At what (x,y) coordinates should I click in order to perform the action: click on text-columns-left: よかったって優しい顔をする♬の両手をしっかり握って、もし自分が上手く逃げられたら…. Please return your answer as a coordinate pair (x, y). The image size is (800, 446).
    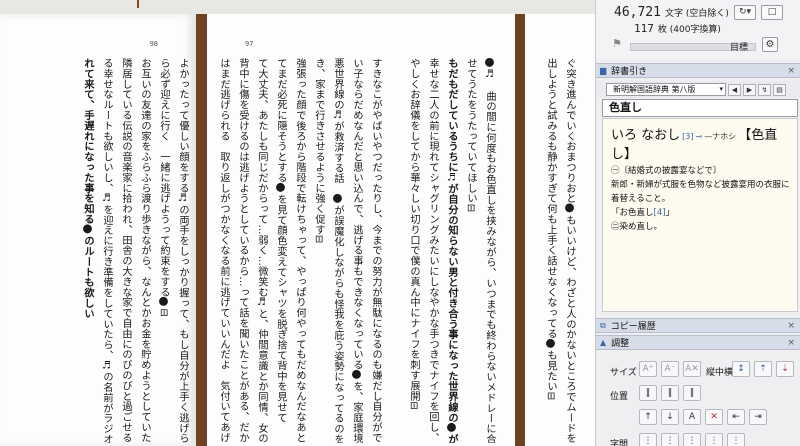
    Looking at the image, I should click on (135, 250).